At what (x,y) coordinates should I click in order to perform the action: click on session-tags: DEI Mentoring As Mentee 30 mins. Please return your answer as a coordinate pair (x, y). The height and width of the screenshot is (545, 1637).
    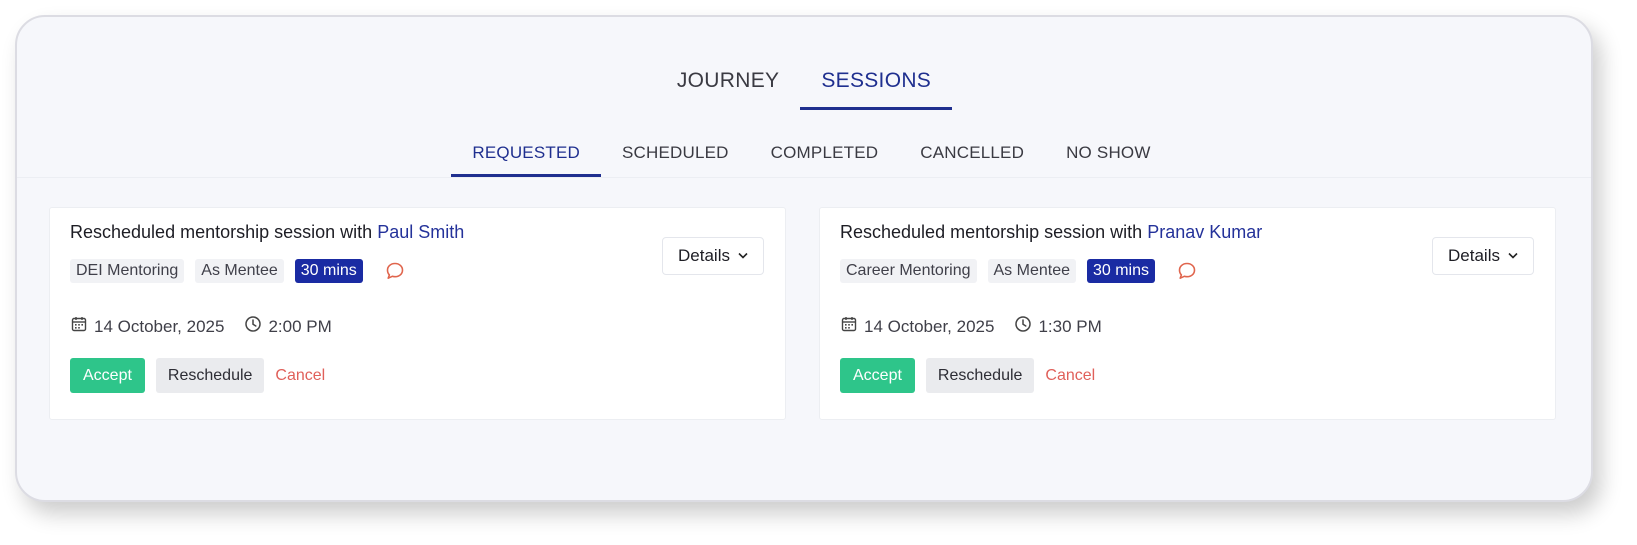
    Looking at the image, I should click on (238, 271).